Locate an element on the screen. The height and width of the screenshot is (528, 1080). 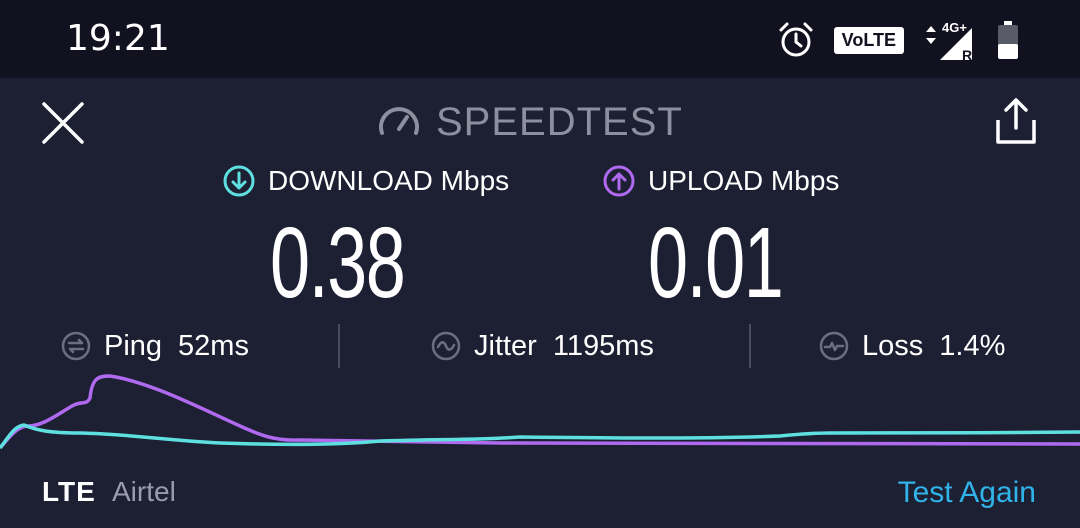
signal-icon: 4G+ R is located at coordinates (949, 41).